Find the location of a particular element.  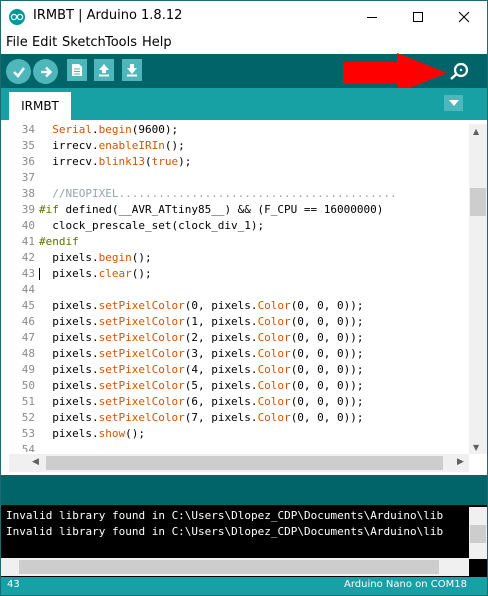

verify-button is located at coordinates (18, 71).